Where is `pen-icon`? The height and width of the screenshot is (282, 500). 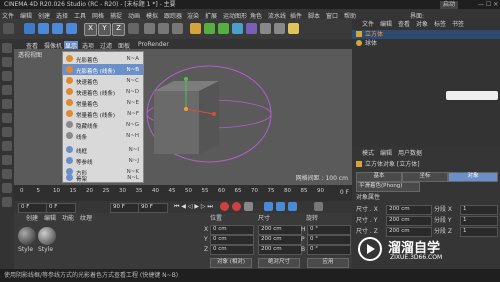 pen-icon is located at coordinates (209, 28).